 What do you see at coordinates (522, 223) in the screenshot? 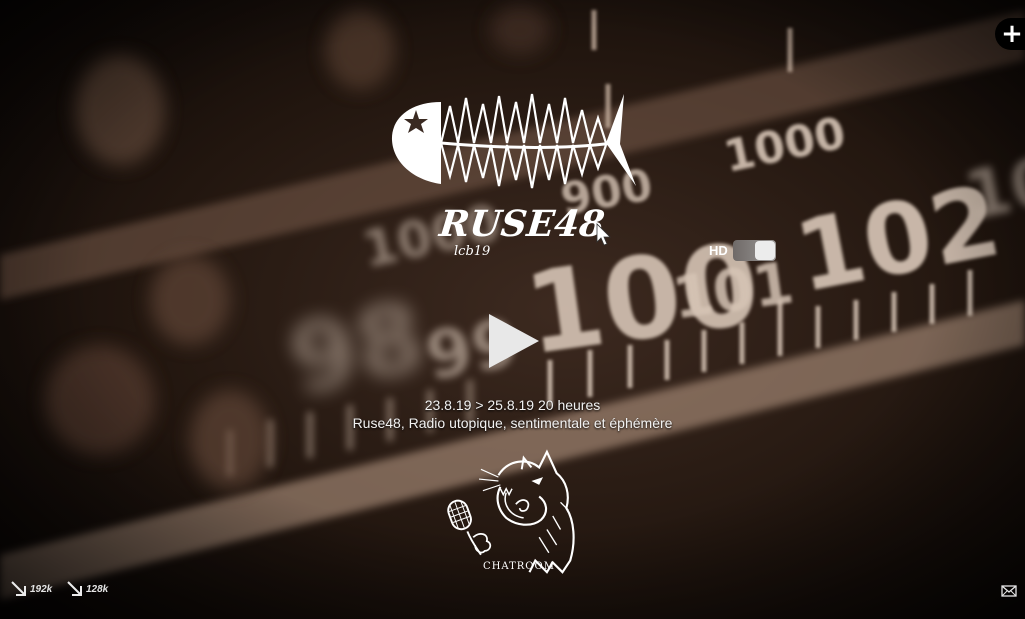
I see `logo-wordmark: RUSE48` at bounding box center [522, 223].